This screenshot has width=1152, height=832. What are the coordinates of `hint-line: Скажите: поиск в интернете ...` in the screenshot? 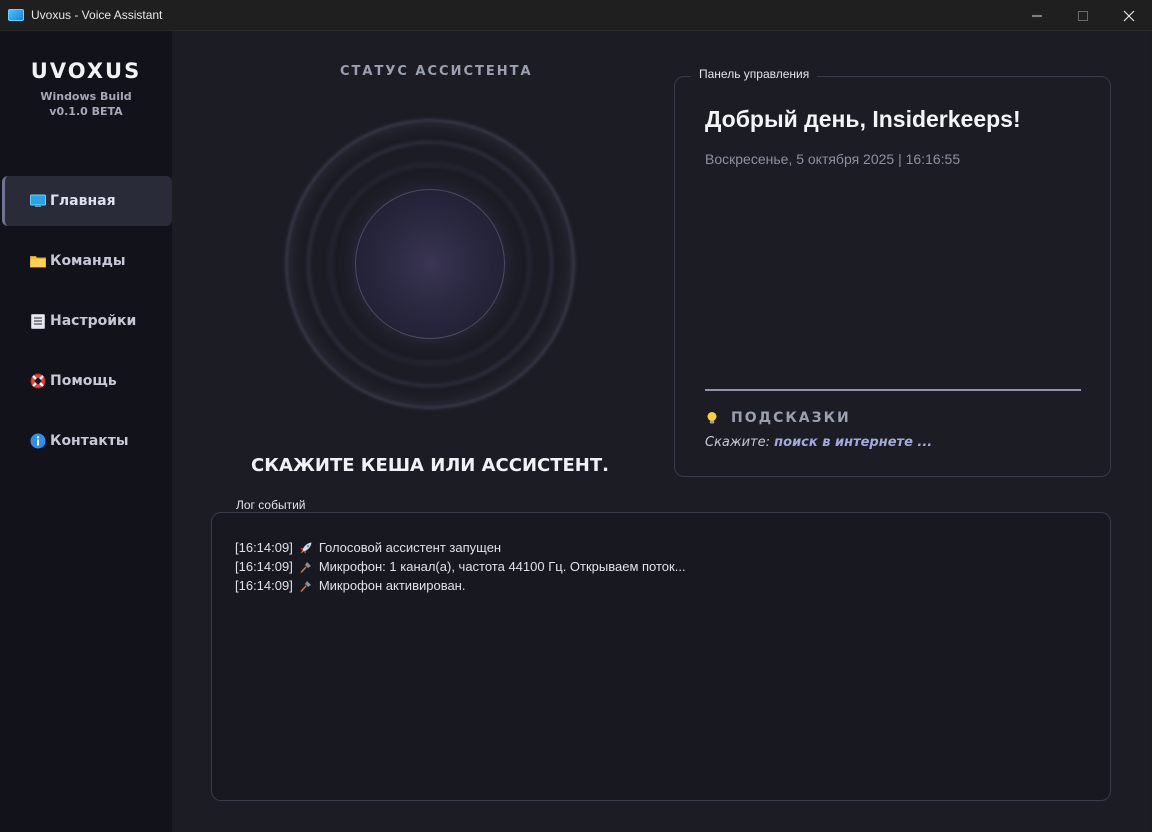 It's located at (818, 442).